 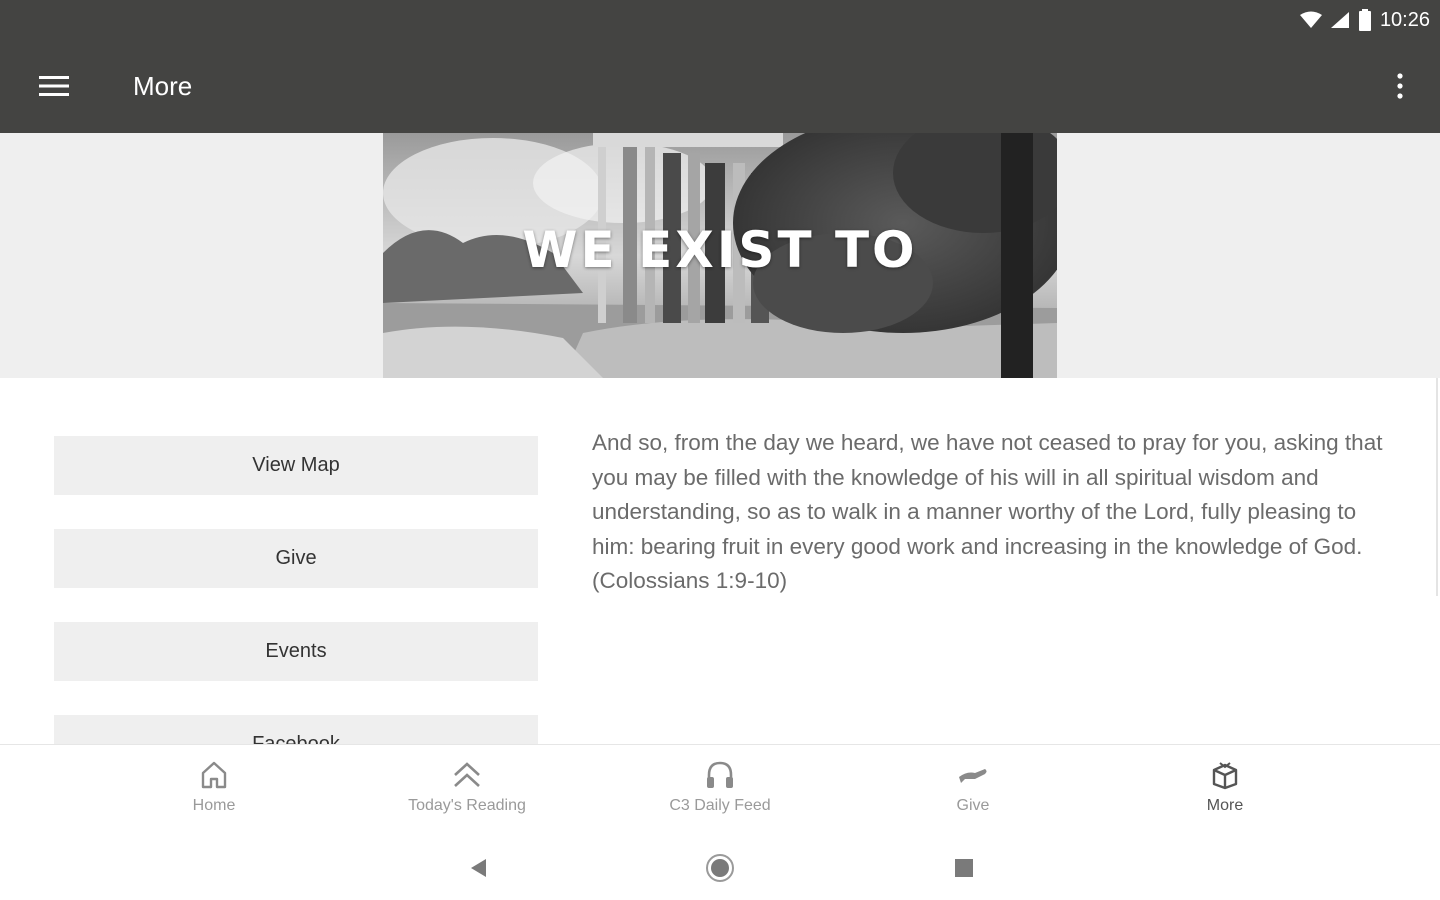 What do you see at coordinates (163, 86) in the screenshot?
I see `page-title: More` at bounding box center [163, 86].